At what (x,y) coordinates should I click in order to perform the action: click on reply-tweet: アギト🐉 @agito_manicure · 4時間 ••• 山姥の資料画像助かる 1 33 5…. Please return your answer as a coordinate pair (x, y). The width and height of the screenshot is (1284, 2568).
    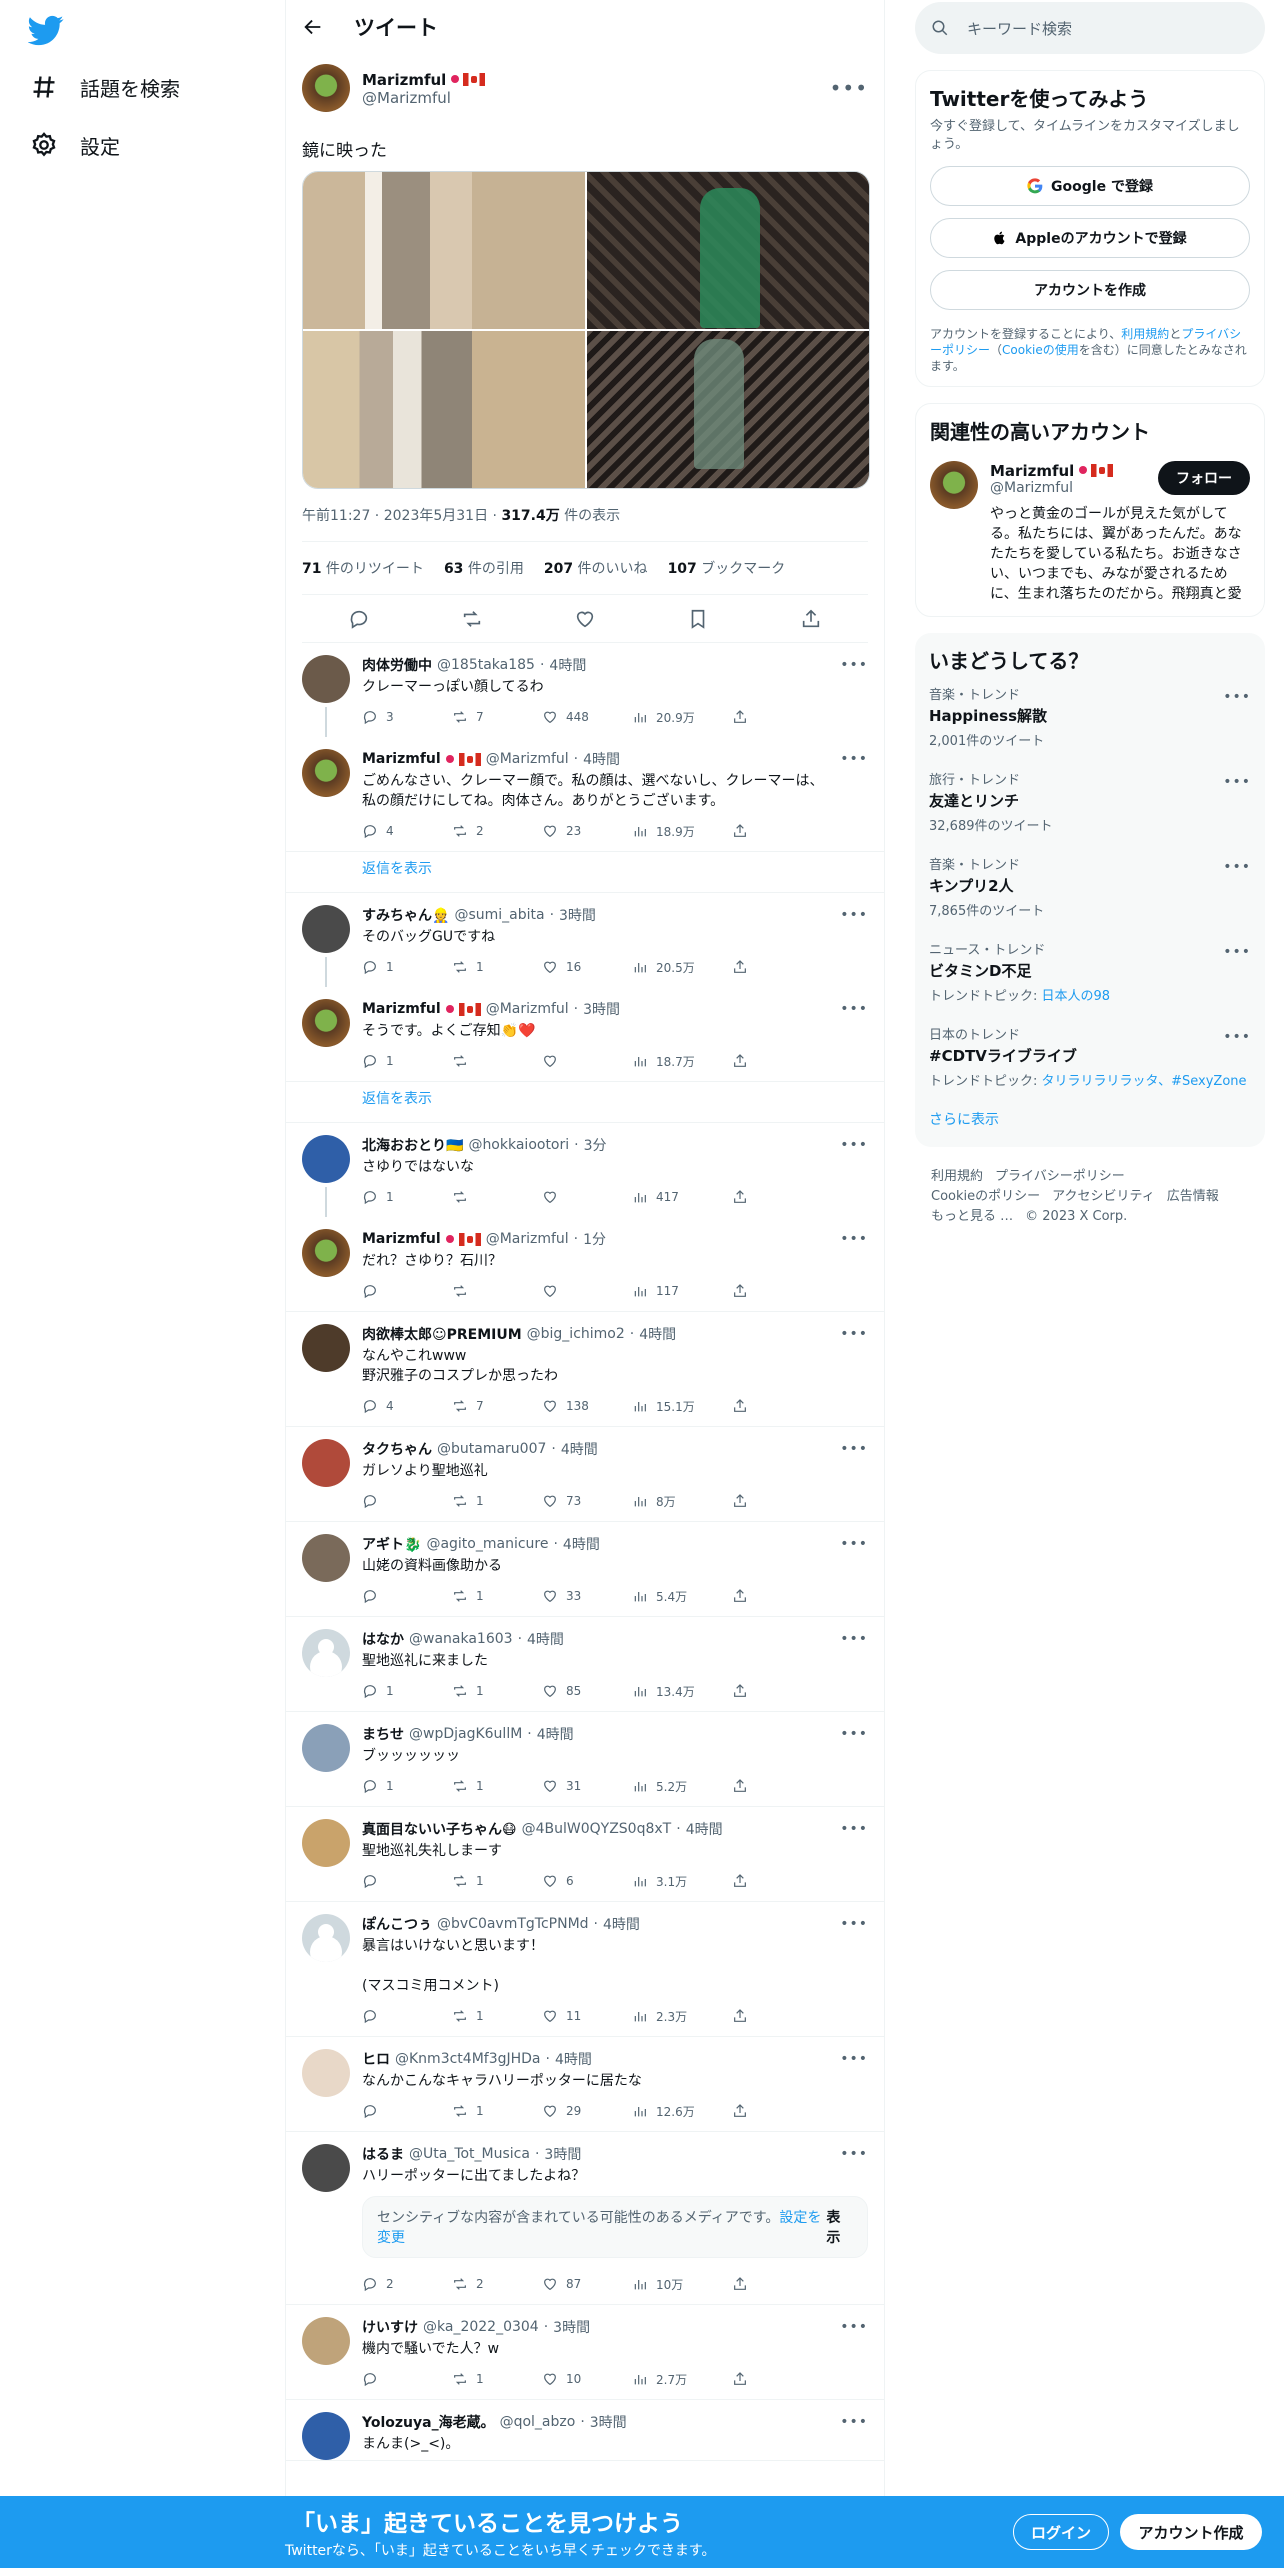
    Looking at the image, I should click on (585, 1569).